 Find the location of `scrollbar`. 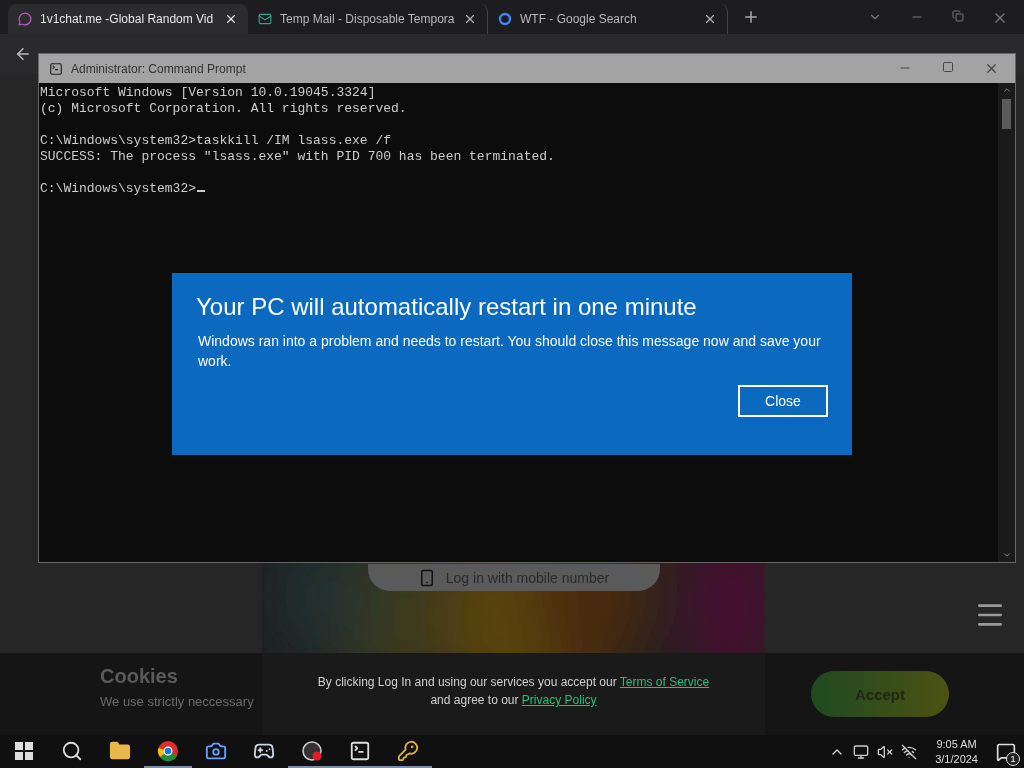

scrollbar is located at coordinates (1006, 322).